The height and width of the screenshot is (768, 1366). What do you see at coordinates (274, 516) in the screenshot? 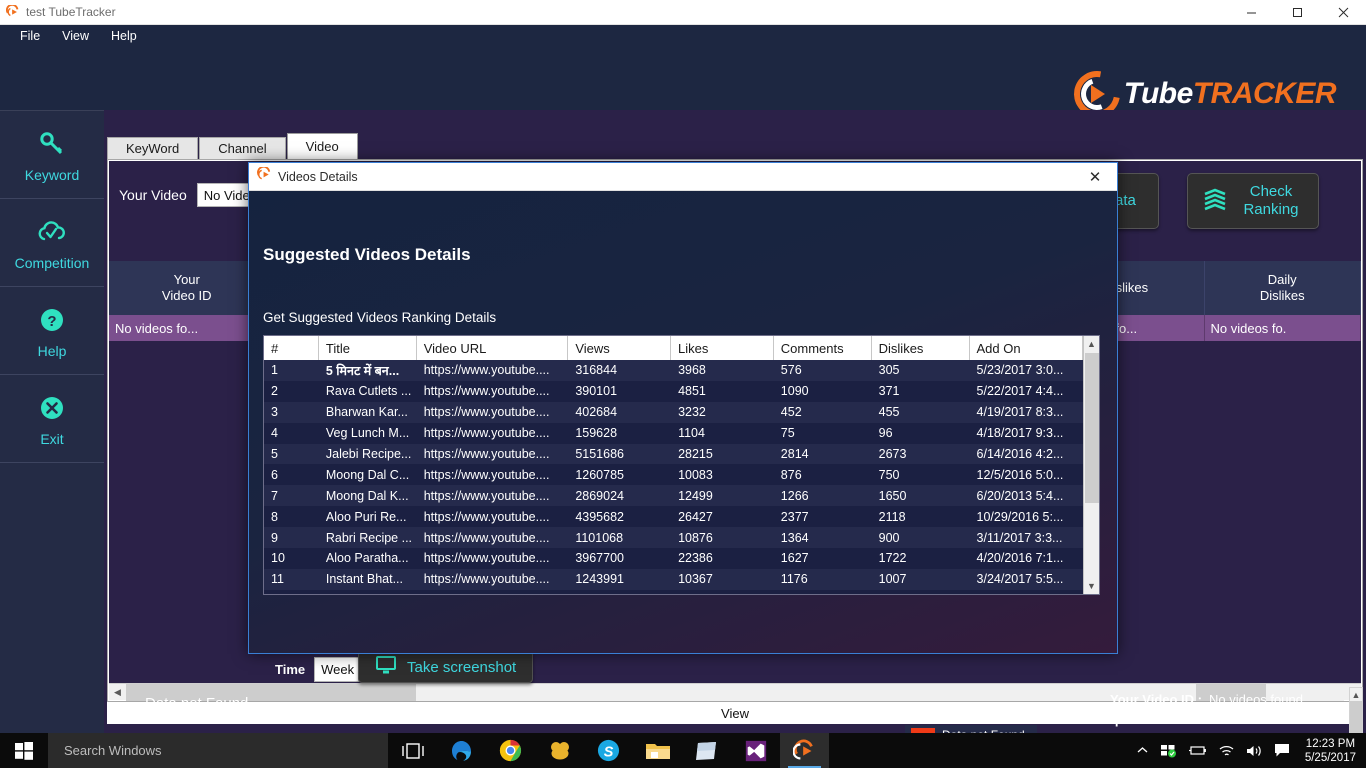
I see `cell-index: 8` at bounding box center [274, 516].